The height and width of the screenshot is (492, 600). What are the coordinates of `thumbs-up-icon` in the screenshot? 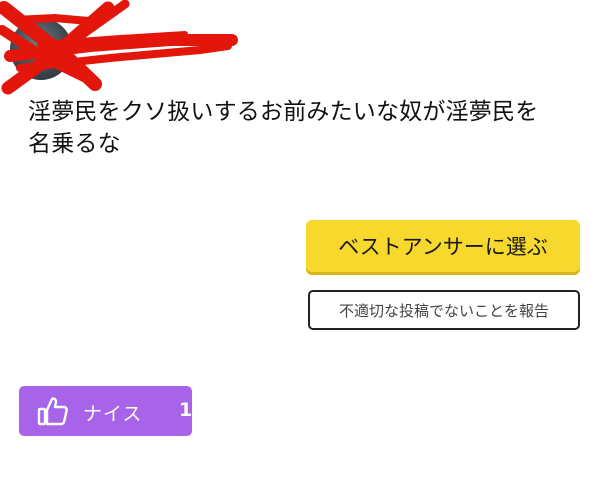 It's located at (52, 411).